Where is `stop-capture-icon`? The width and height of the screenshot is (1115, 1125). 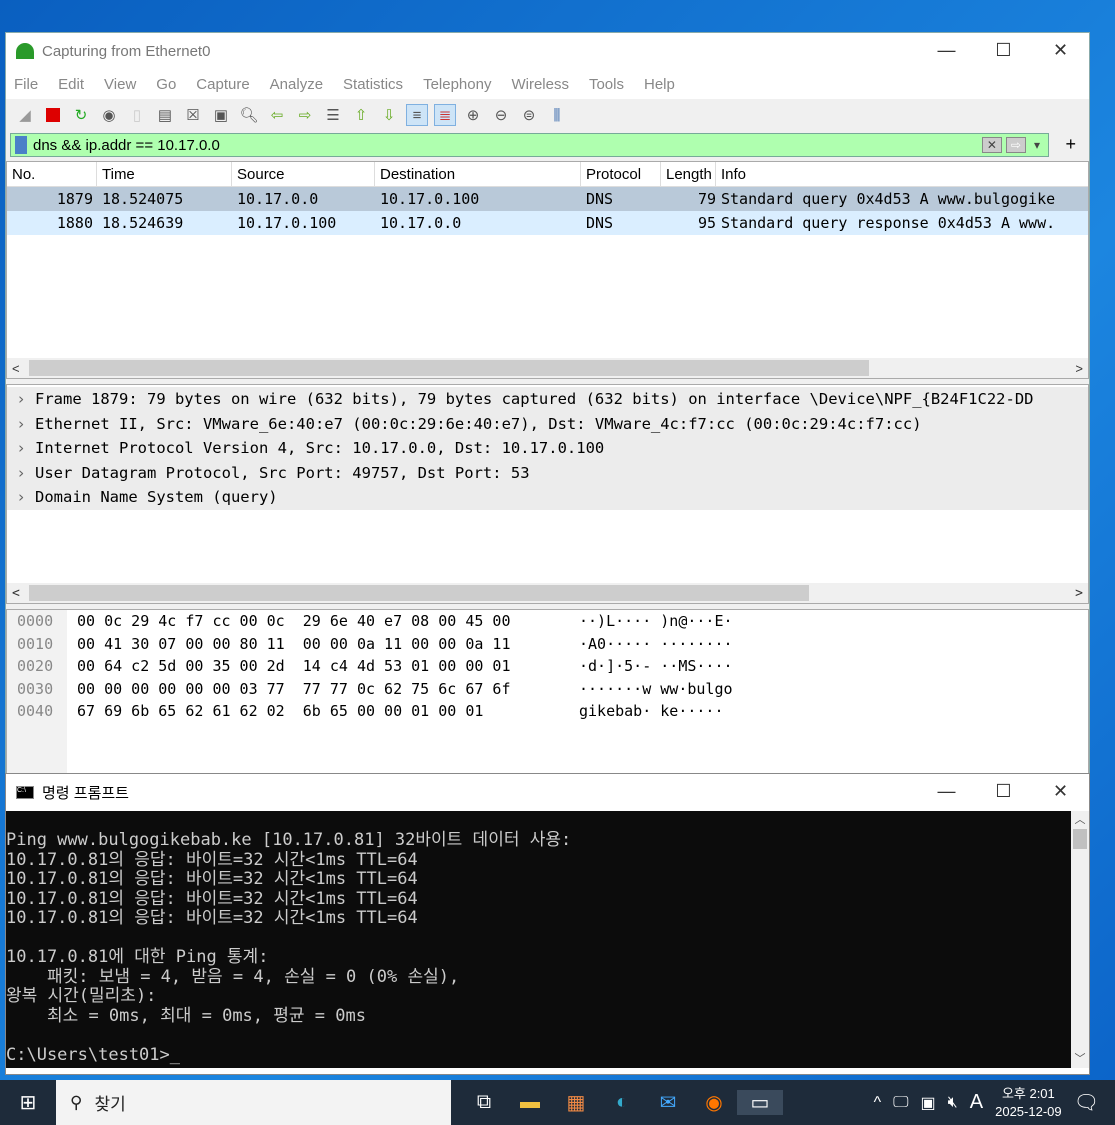
stop-capture-icon is located at coordinates (53, 115).